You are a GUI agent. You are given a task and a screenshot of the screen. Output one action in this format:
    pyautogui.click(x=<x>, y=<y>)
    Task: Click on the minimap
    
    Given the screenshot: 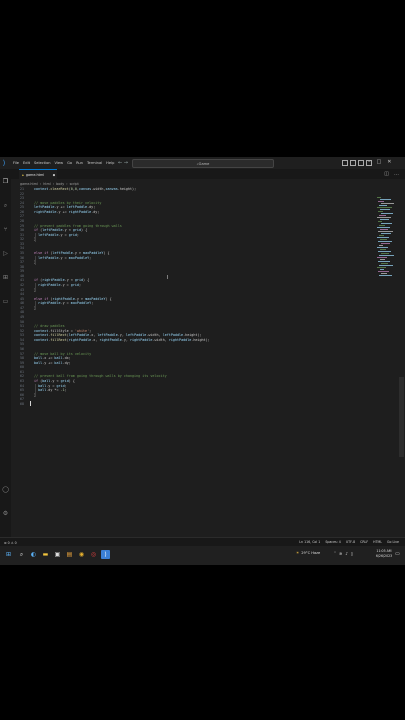 What is the action you would take?
    pyautogui.click(x=387, y=237)
    